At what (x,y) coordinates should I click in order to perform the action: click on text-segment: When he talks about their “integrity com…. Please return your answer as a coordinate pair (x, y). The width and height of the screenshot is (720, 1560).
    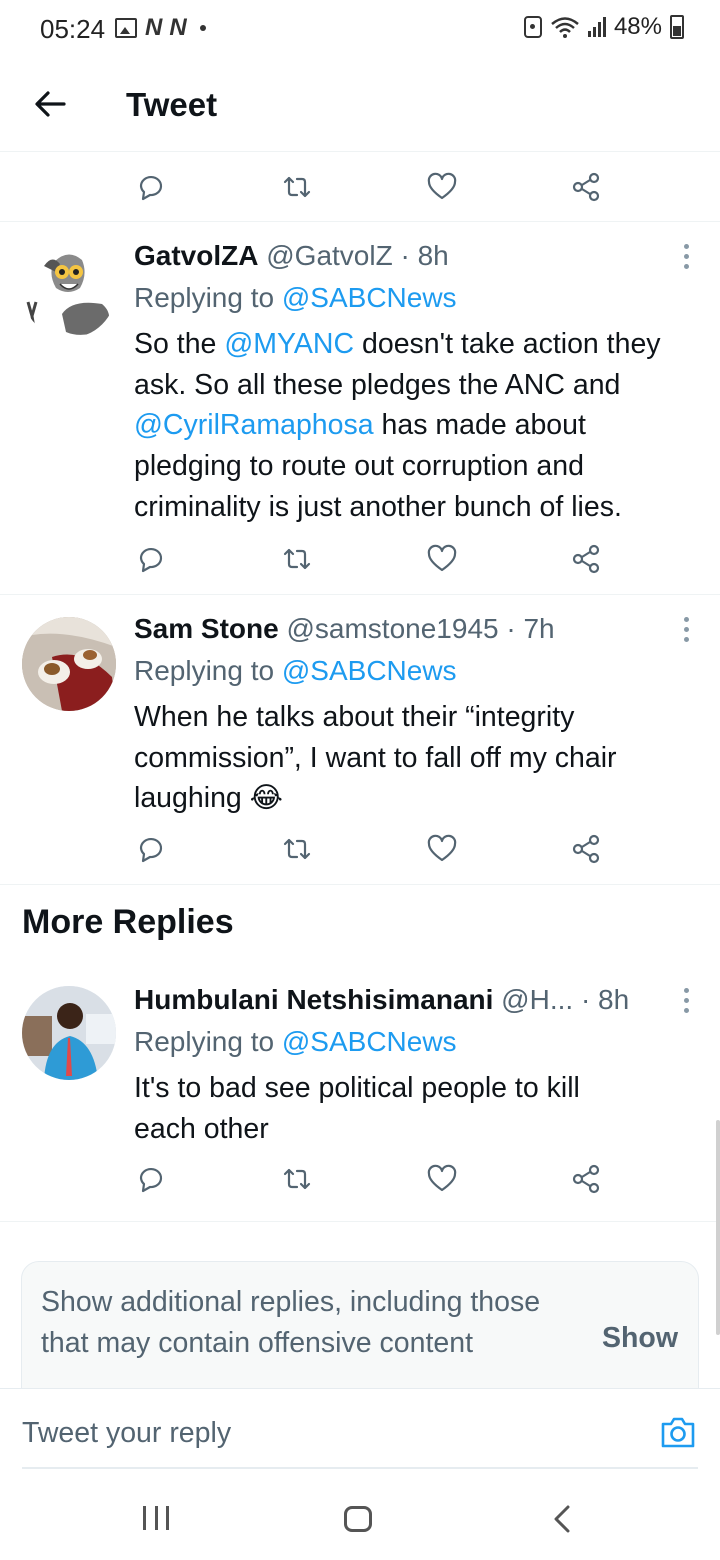
    Looking at the image, I should click on (375, 758).